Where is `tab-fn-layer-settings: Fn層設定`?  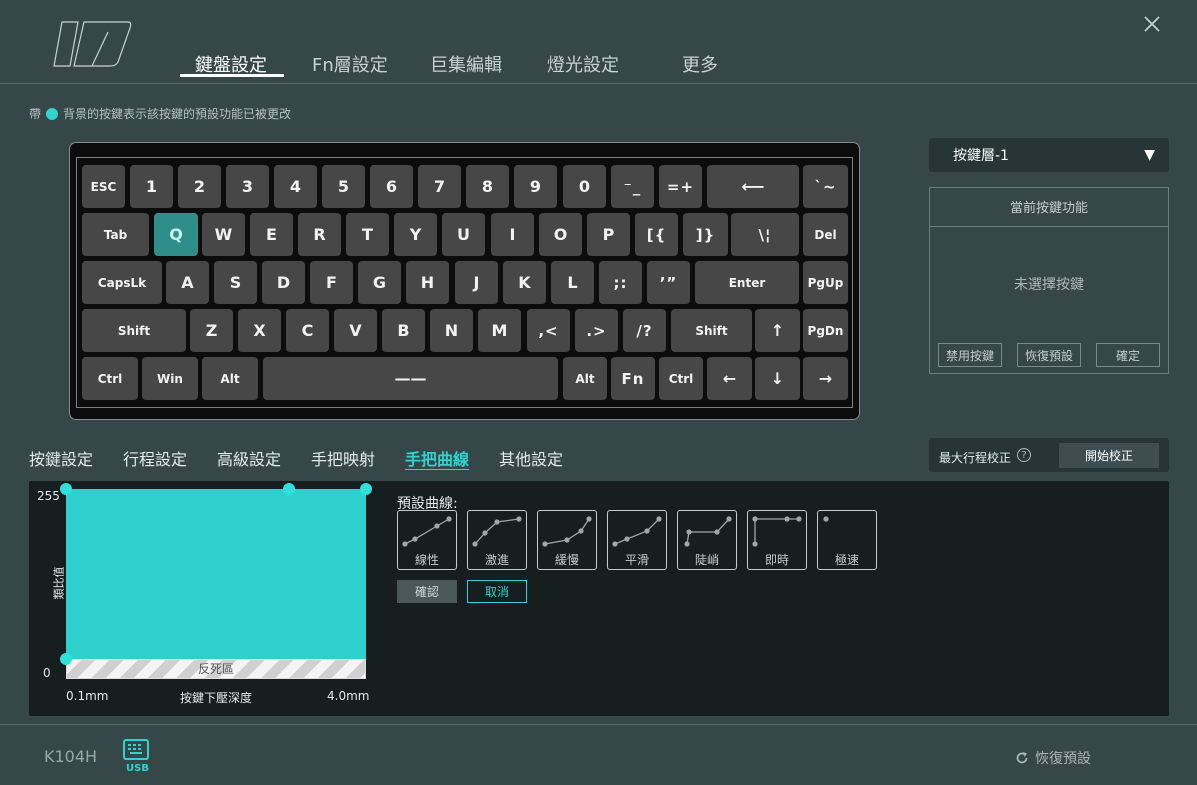 tab-fn-layer-settings: Fn層設定 is located at coordinates (350, 64).